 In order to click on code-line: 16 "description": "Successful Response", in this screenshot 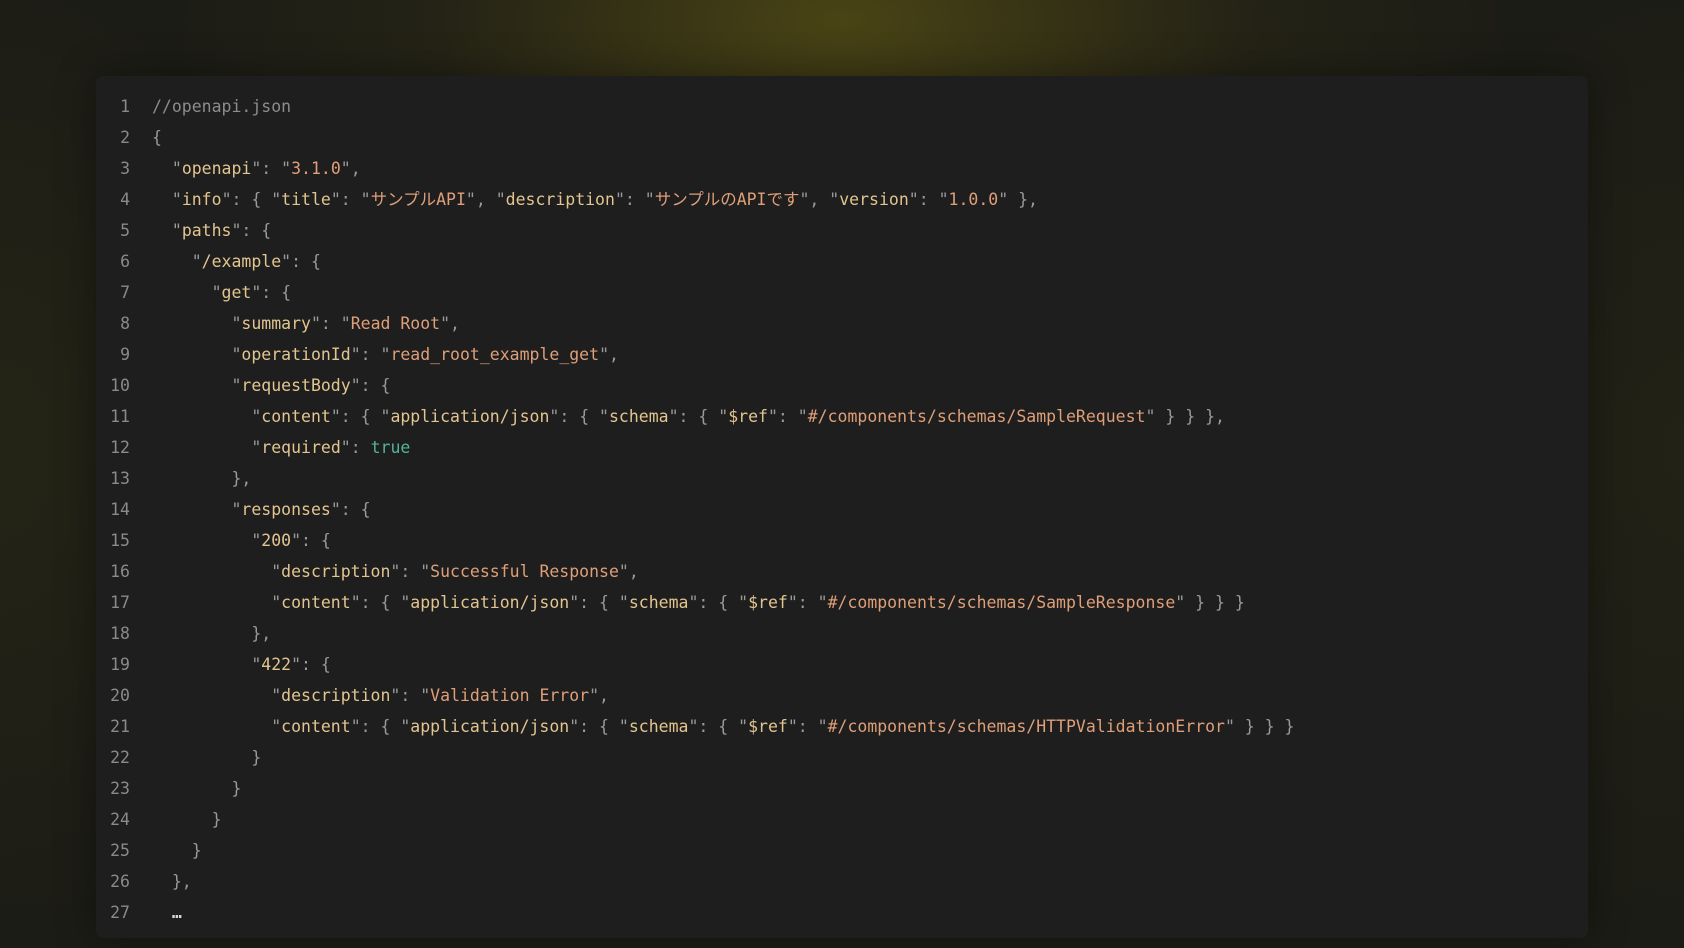, I will do `click(842, 571)`.